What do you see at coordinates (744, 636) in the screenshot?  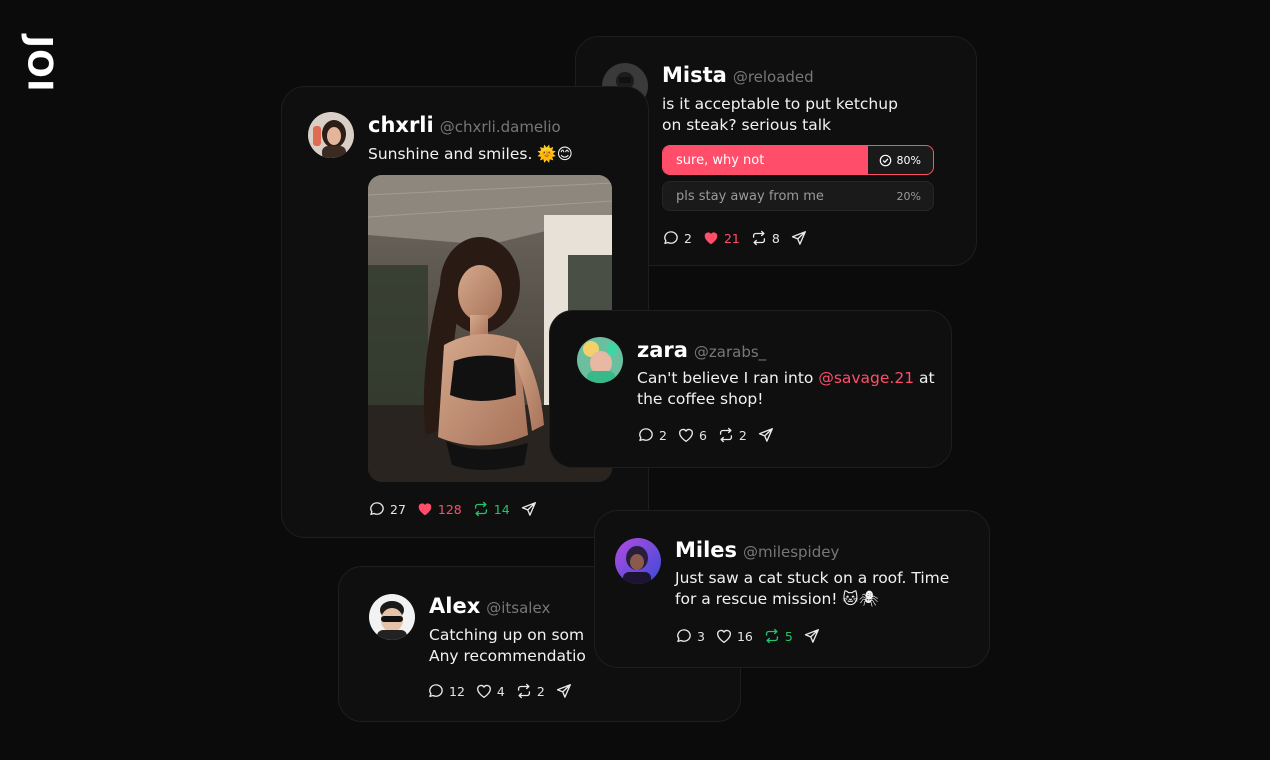 I see `like-count: 16` at bounding box center [744, 636].